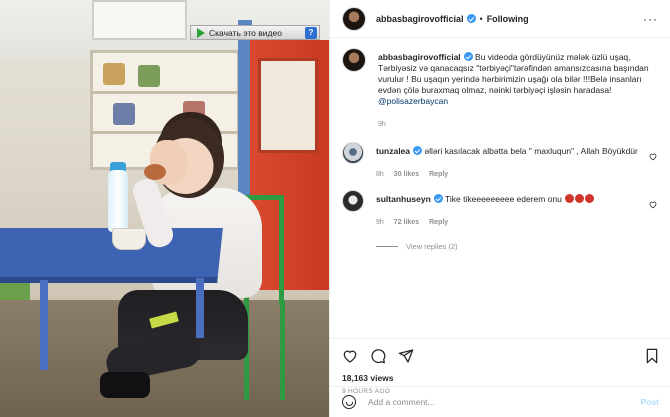 The height and width of the screenshot is (417, 670). What do you see at coordinates (406, 222) in the screenshot?
I see `comment-likes: 72 likes` at bounding box center [406, 222].